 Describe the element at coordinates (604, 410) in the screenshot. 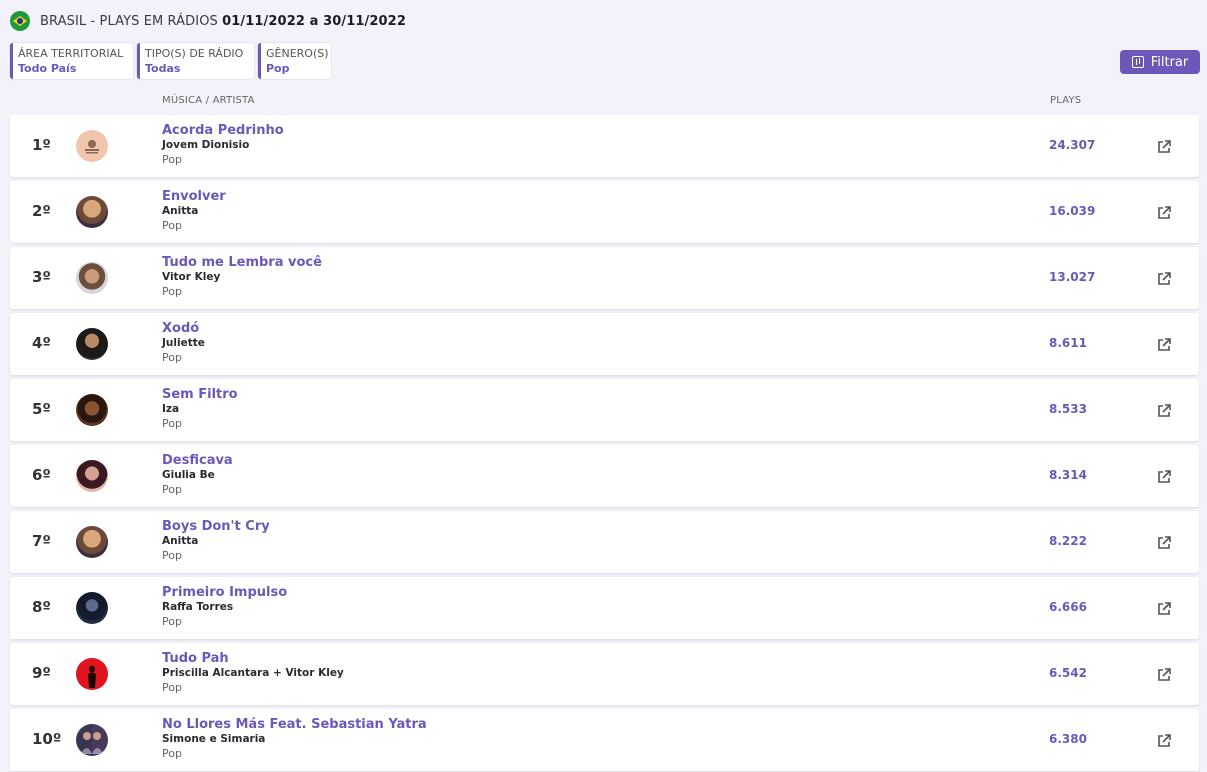

I see `ranking-row: 5º Sem Filtro Iza Pop 8.533` at that location.